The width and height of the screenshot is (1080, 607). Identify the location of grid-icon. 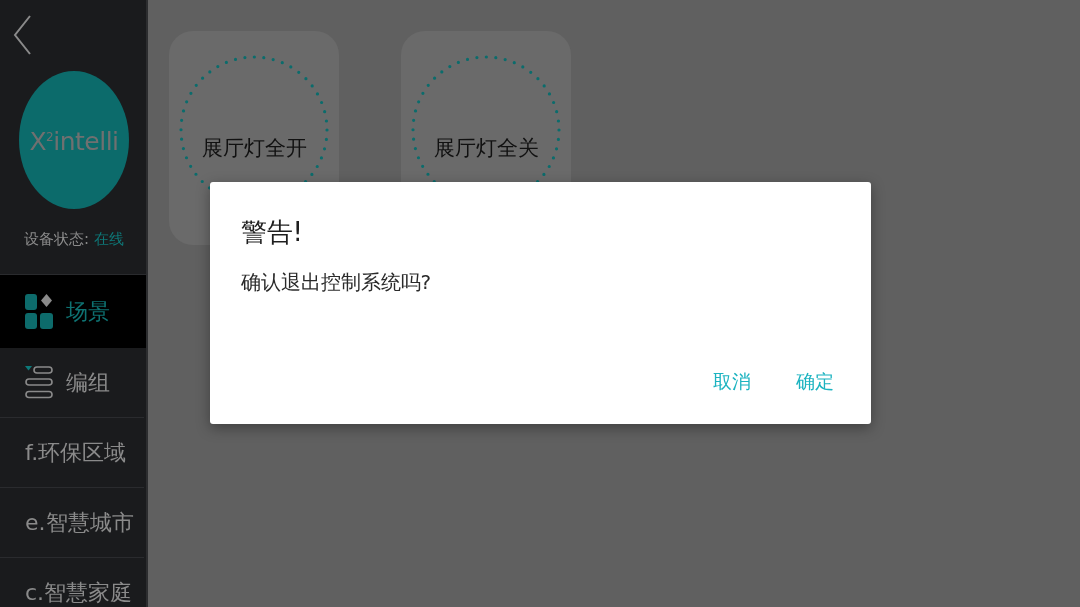
(39, 311).